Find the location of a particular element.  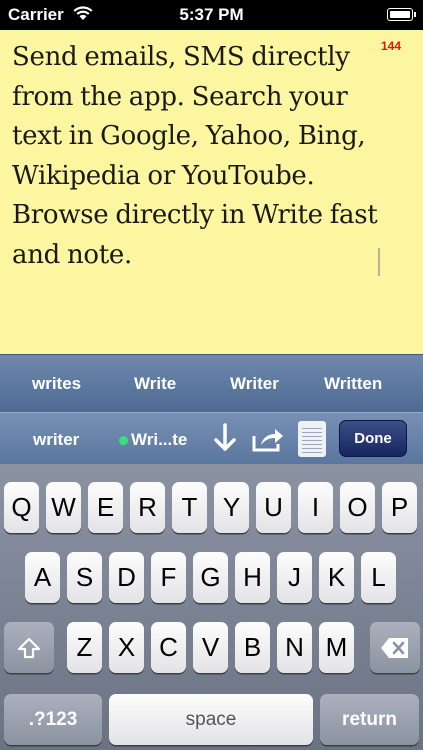

key-l: L is located at coordinates (378, 577).